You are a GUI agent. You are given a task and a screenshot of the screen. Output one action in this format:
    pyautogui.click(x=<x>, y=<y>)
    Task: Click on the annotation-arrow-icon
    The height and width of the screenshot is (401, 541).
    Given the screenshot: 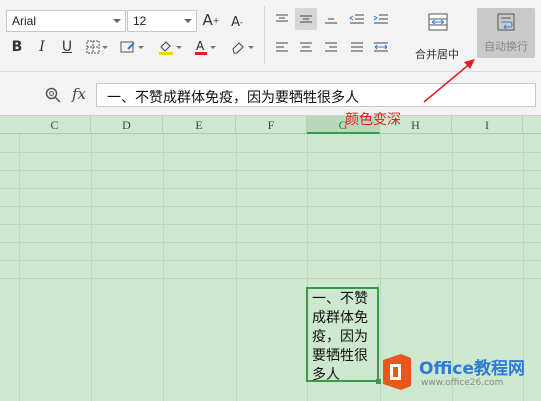 What is the action you would take?
    pyautogui.click(x=449, y=81)
    